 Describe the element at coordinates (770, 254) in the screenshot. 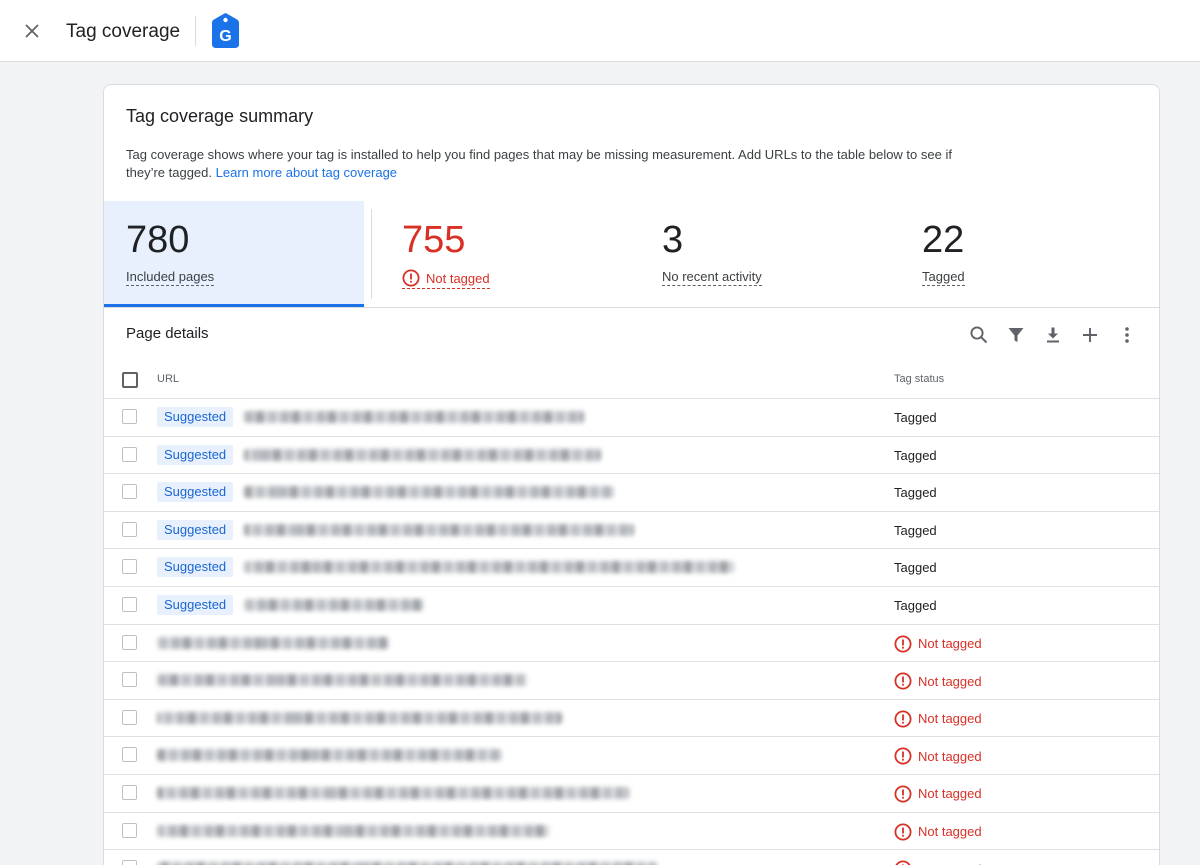

I see `metric-no-recent-activity: 3 No recent activity` at that location.